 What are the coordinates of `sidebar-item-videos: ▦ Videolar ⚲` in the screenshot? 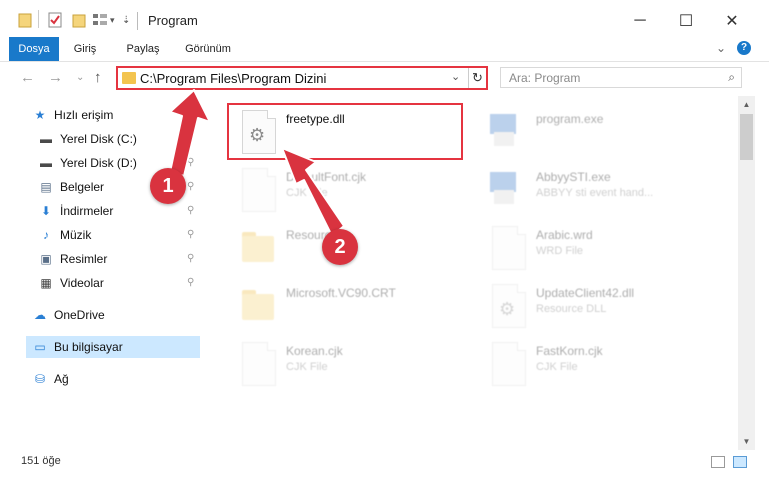 It's located at (119, 283).